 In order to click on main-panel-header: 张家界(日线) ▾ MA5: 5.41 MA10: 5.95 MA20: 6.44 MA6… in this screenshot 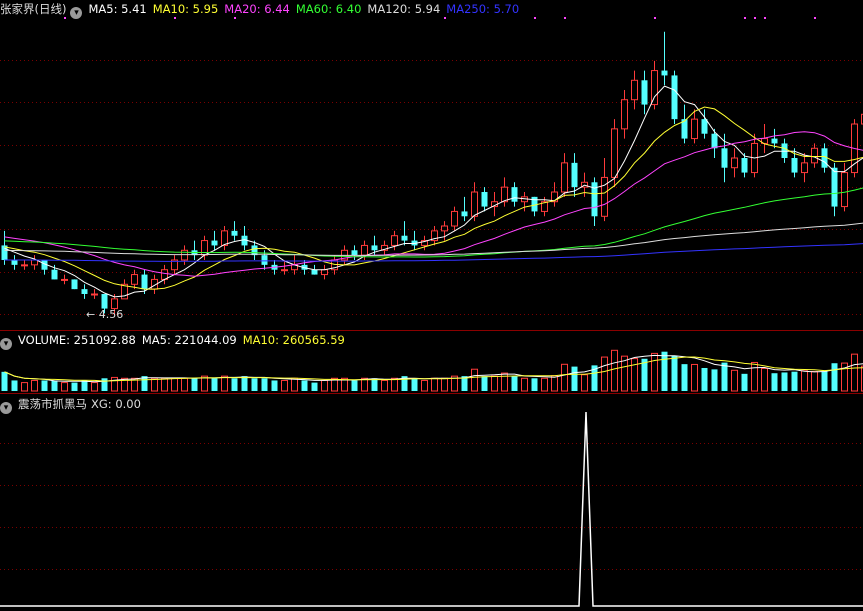, I will do `click(262, 9)`.